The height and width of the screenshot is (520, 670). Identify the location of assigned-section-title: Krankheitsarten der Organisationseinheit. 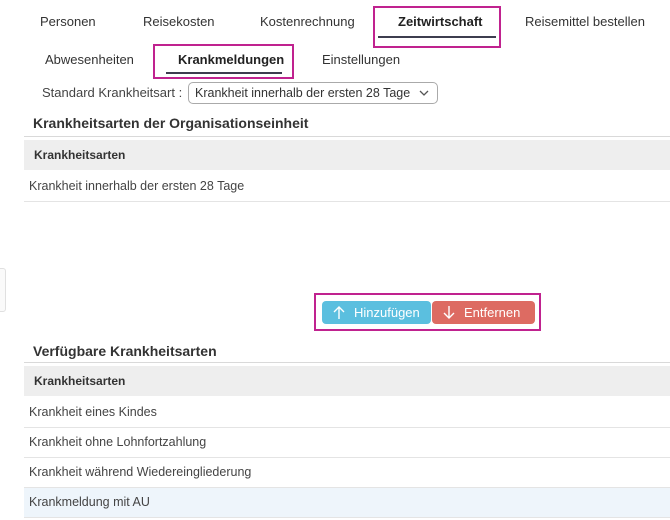
(171, 123).